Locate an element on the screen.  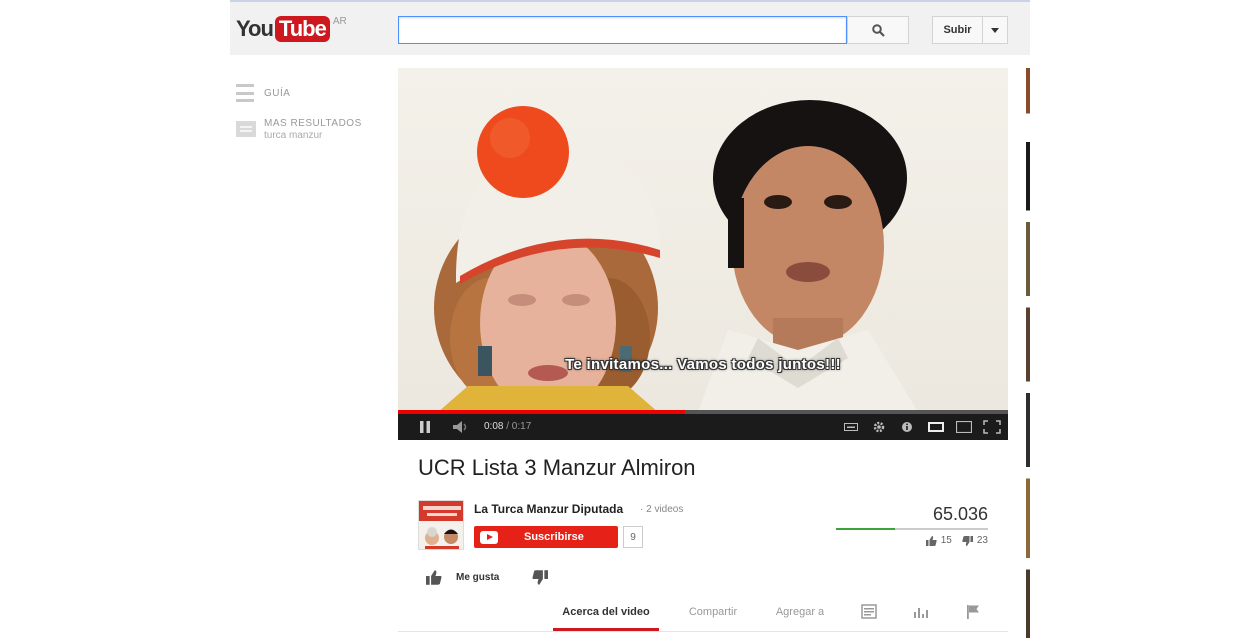
channel-video-count: · 2 videos is located at coordinates (662, 509).